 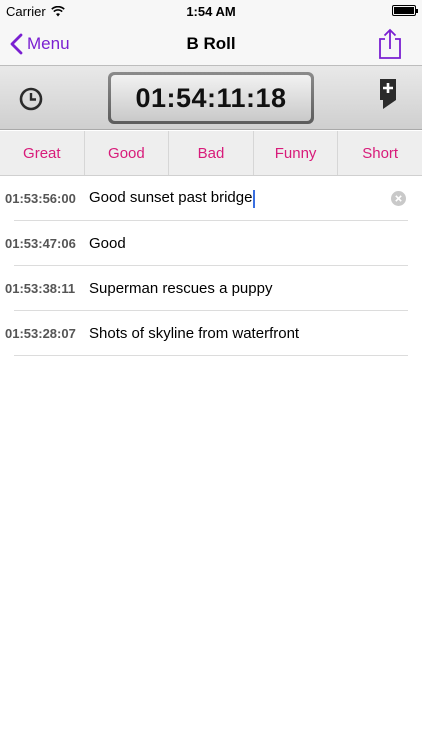 I want to click on list-item: 01:53:56:00 Good sunset past bridge, so click(x=211, y=198).